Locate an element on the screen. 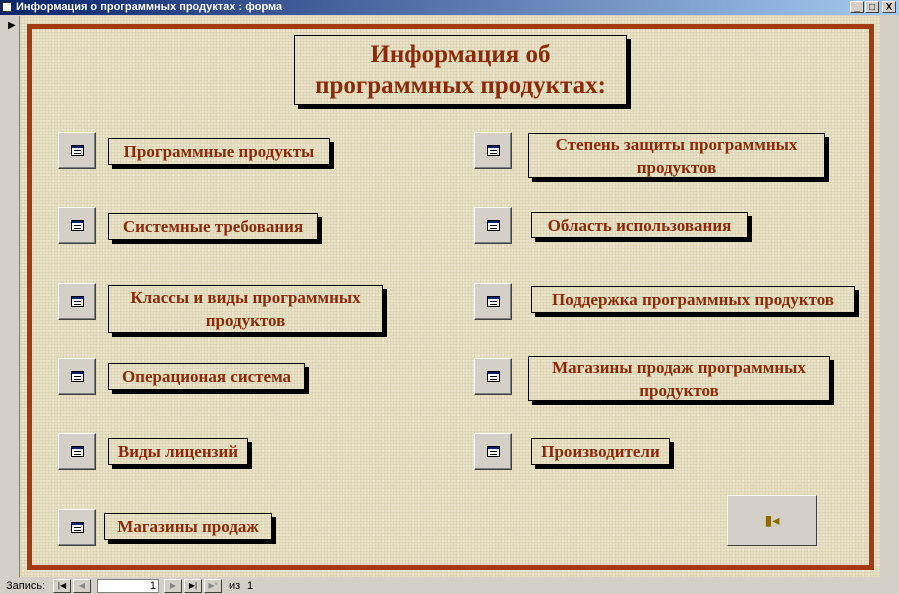  open-shops-button is located at coordinates (77, 527).